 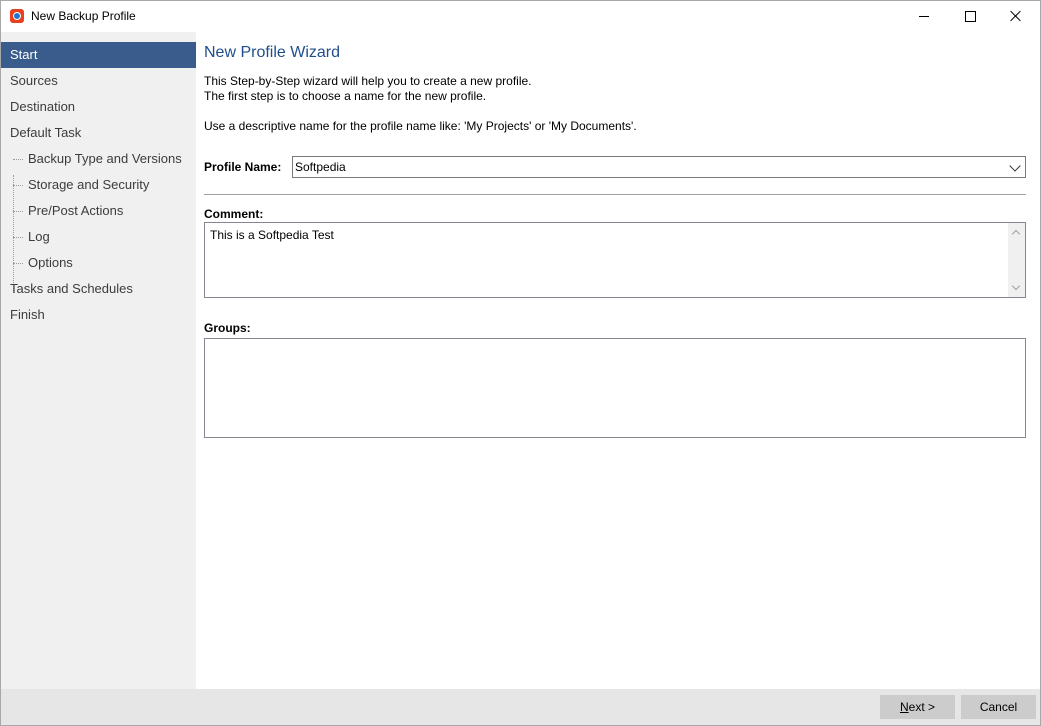 What do you see at coordinates (615, 194) in the screenshot?
I see `divider` at bounding box center [615, 194].